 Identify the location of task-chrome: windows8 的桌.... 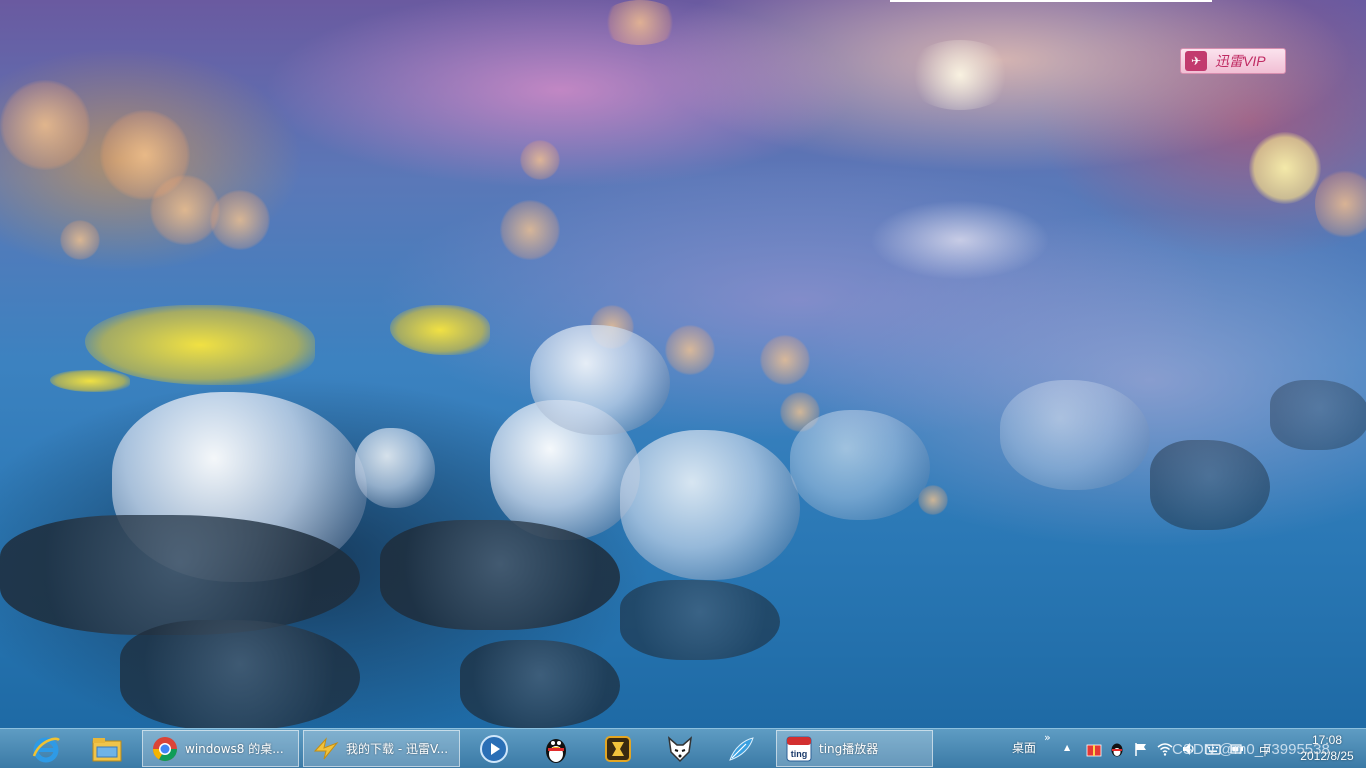
(220, 748).